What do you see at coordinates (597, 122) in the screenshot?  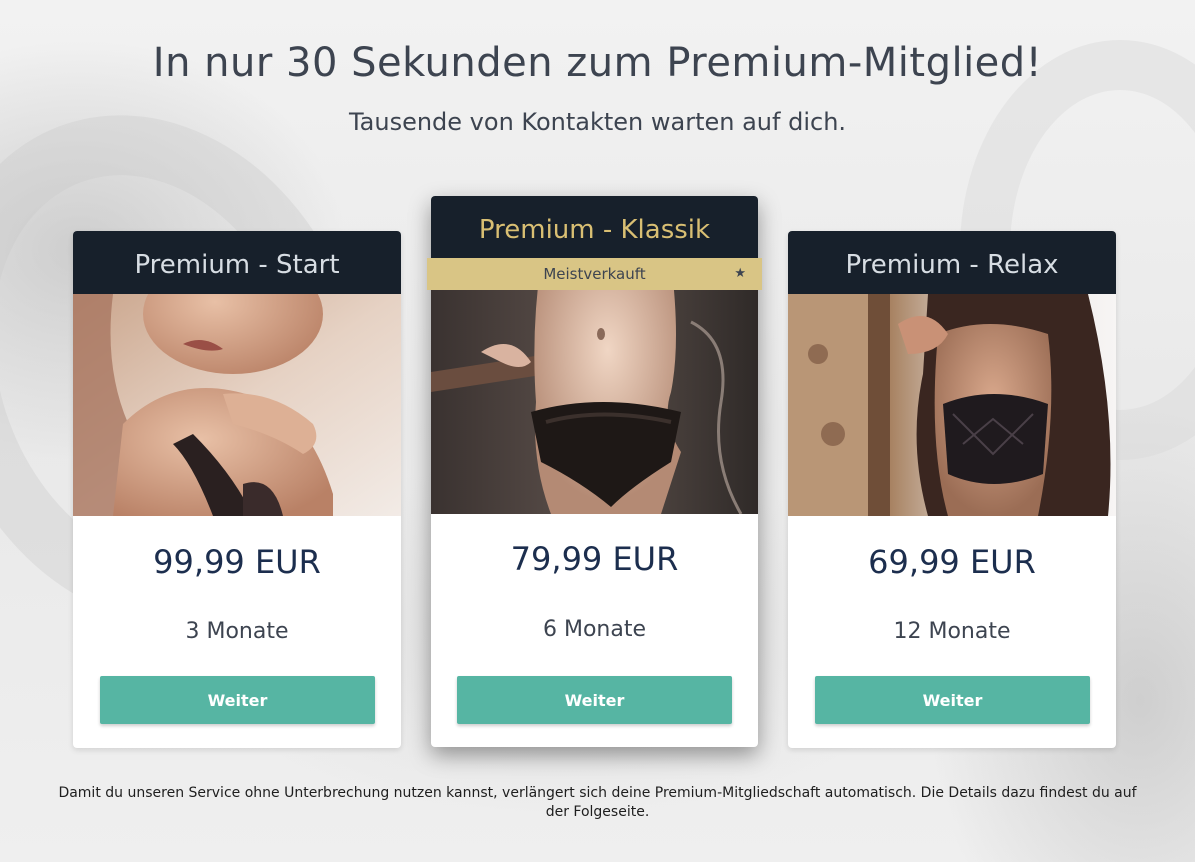 I see `page-subtitle: Tausende von Kontakten warten auf dich.` at bounding box center [597, 122].